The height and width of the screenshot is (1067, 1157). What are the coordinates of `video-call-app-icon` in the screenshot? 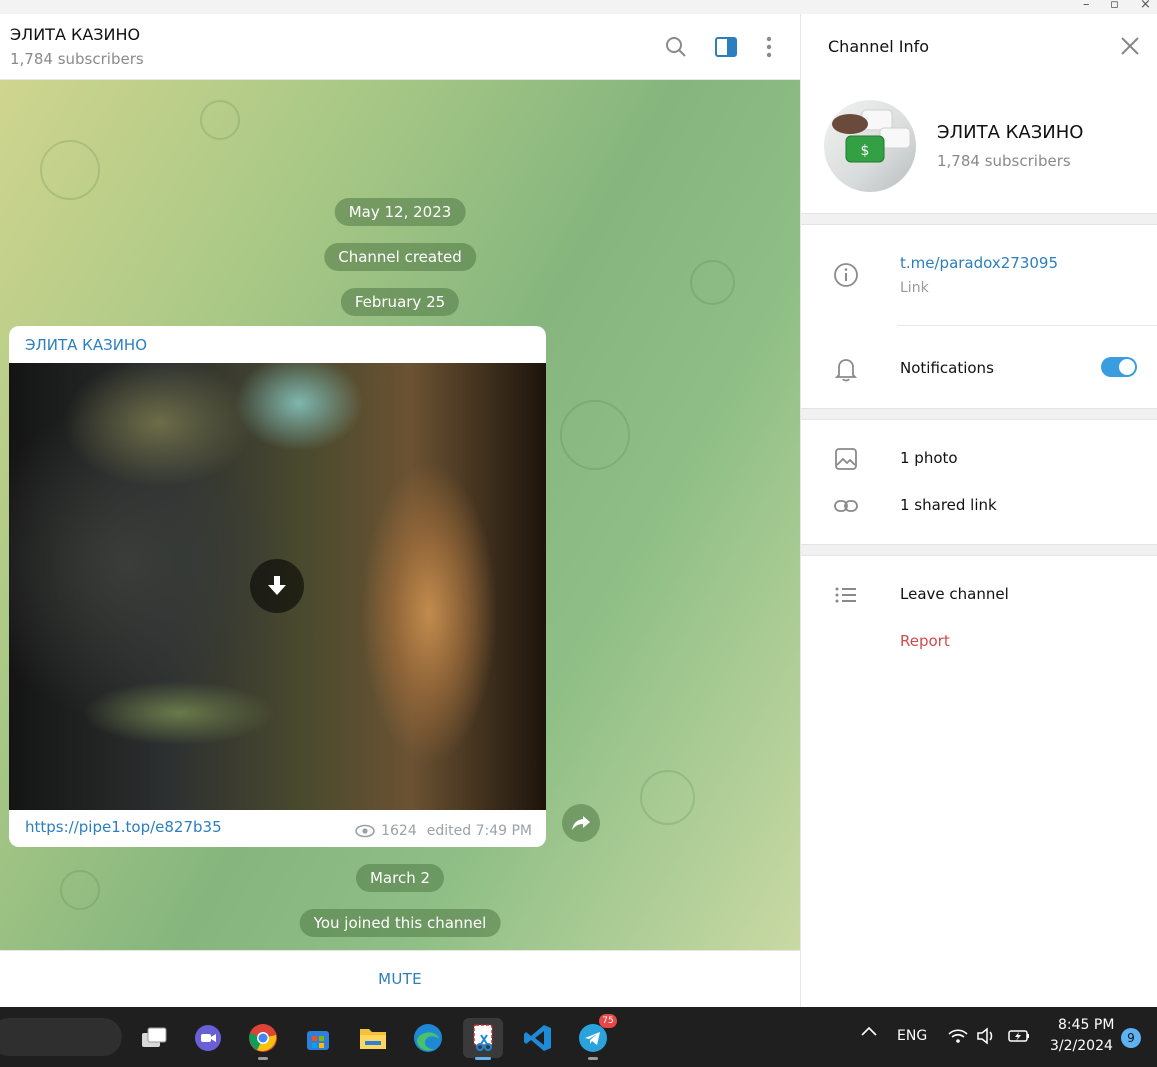 It's located at (208, 1038).